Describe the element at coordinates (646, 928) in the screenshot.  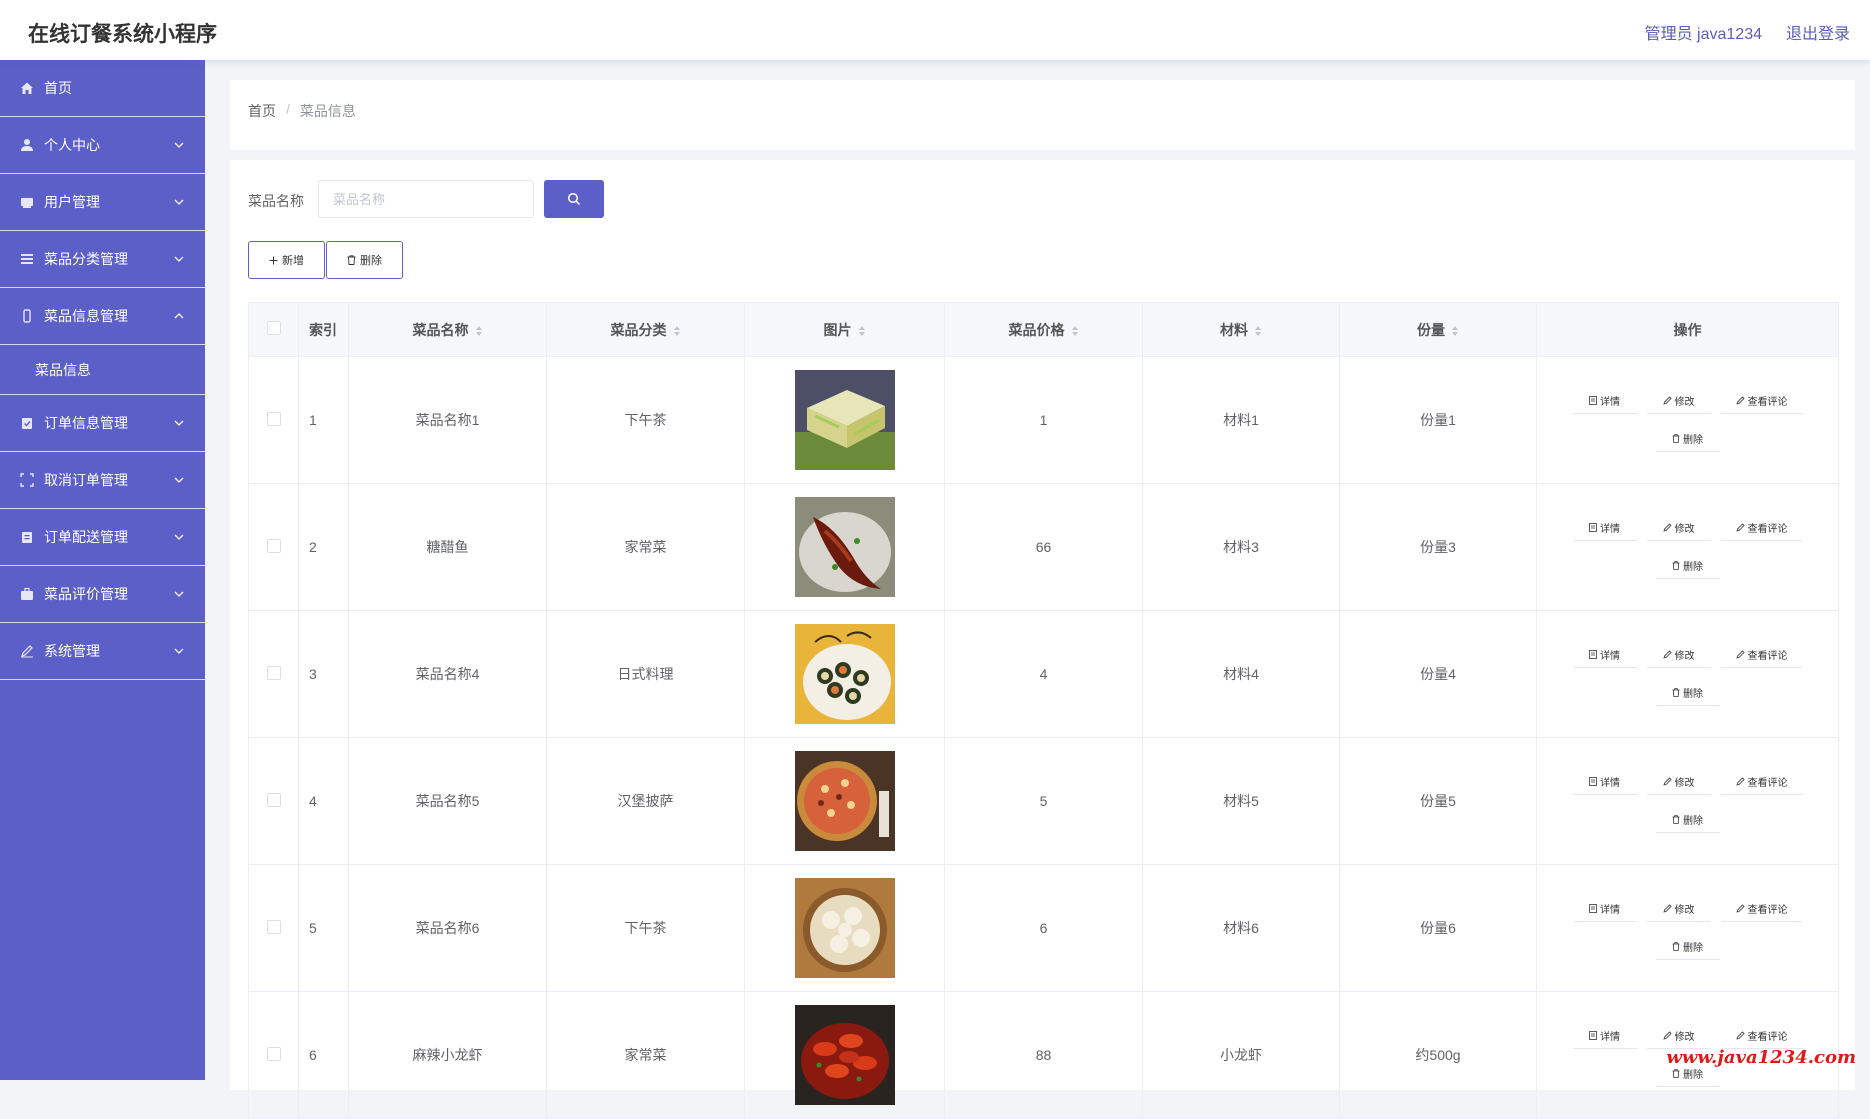
I see `dish-category: 下午茶` at that location.